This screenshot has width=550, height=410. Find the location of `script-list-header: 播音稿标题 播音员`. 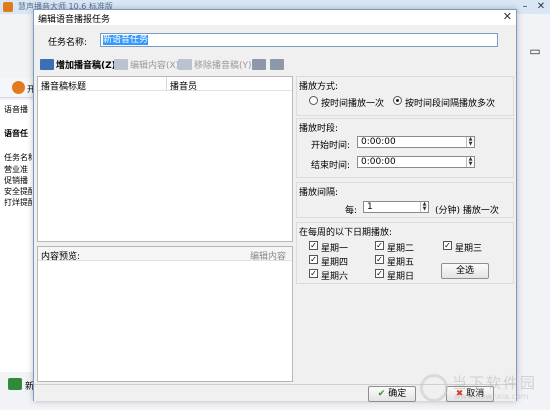

script-list-header: 播音稿标题 播音员 is located at coordinates (165, 84).